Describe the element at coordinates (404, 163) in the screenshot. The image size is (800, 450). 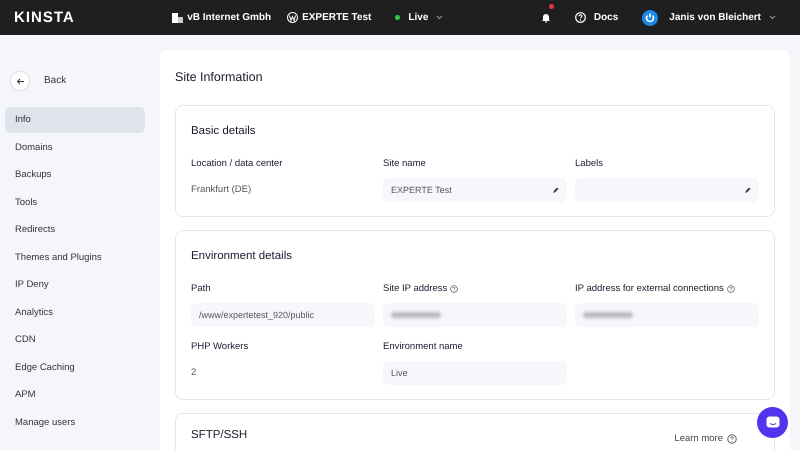
I see `field-label: Site name` at that location.